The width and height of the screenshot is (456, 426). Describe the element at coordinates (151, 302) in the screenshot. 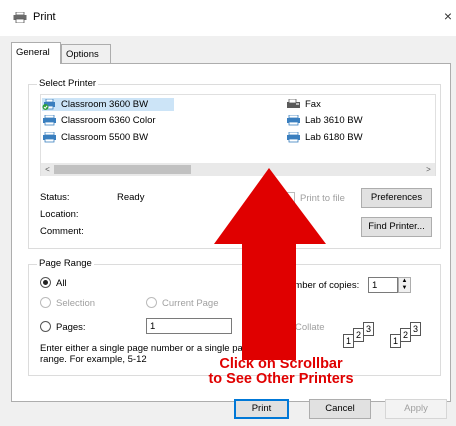

I see `current-page-radio` at that location.